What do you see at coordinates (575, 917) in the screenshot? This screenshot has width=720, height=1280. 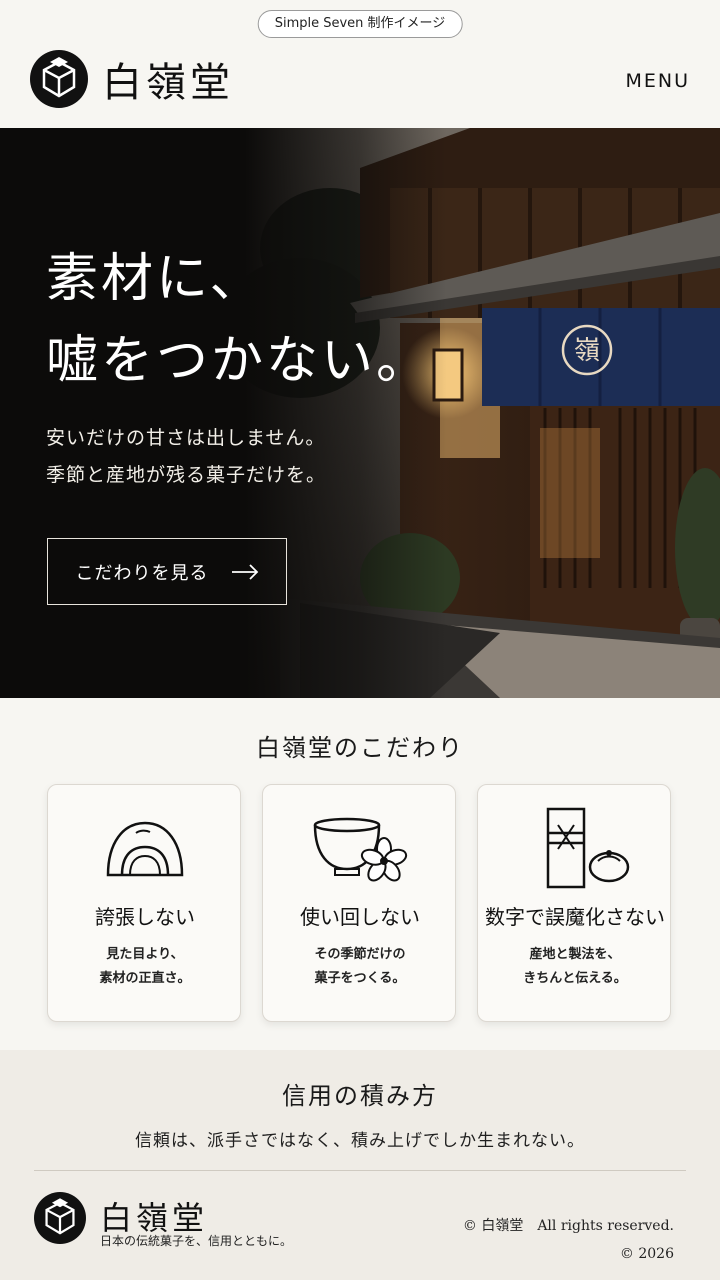 I see `card-title: 数字で誤魔化さない` at bounding box center [575, 917].